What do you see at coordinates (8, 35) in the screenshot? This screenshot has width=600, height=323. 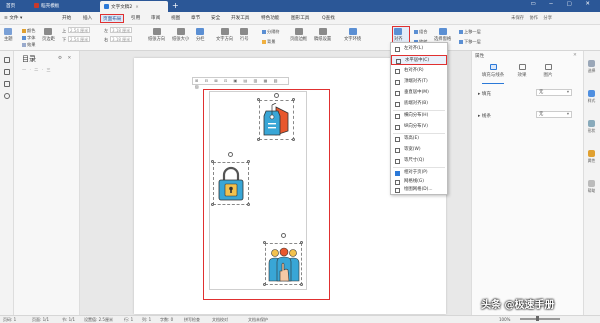 I see `theme-button: 主题` at bounding box center [8, 35].